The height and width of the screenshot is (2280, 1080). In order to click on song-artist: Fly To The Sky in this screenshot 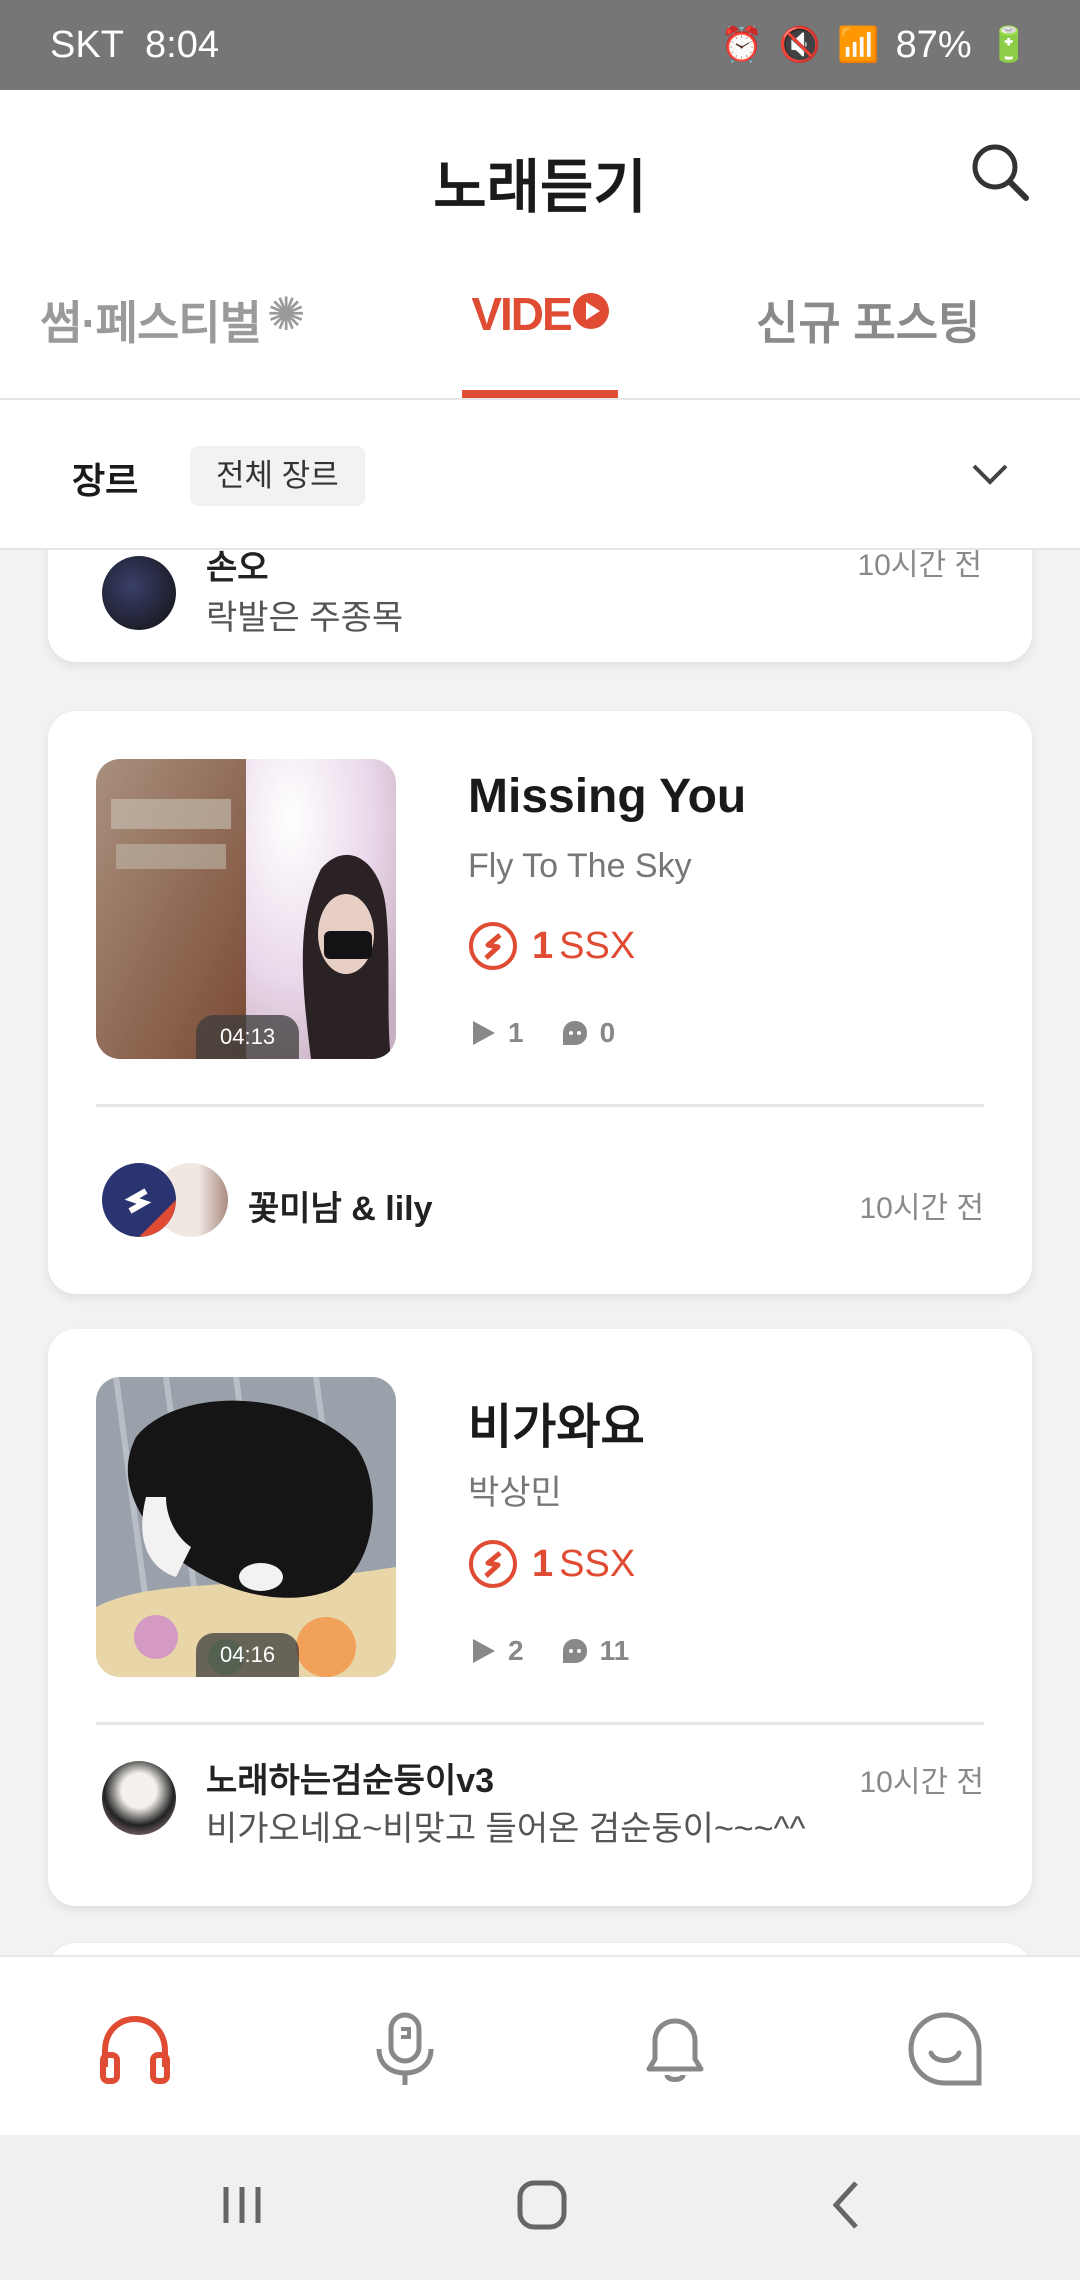, I will do `click(580, 866)`.